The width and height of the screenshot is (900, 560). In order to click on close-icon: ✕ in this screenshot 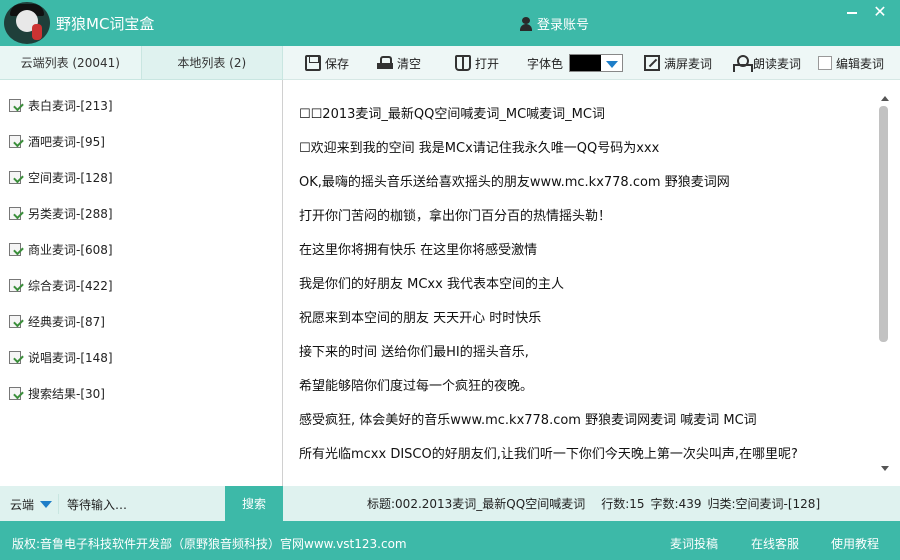, I will do `click(880, 11)`.